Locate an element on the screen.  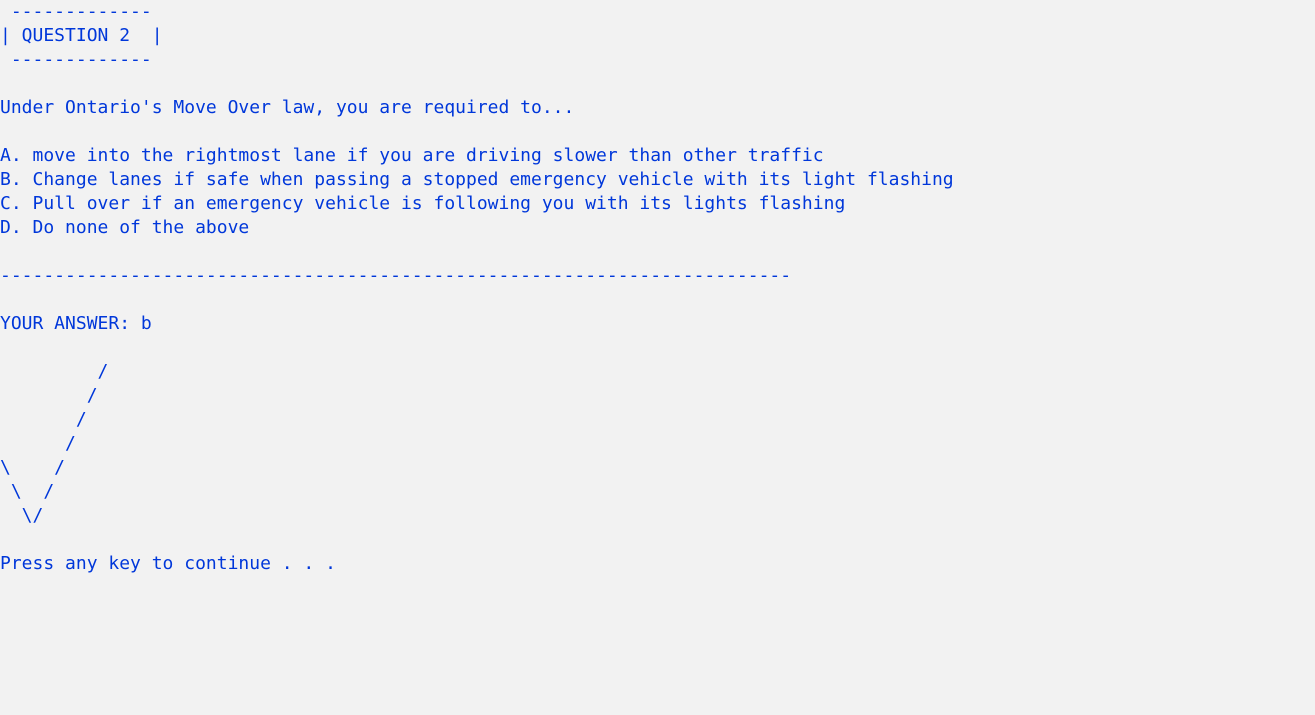
answer-option-d: D. Do none of the above is located at coordinates (125, 227).